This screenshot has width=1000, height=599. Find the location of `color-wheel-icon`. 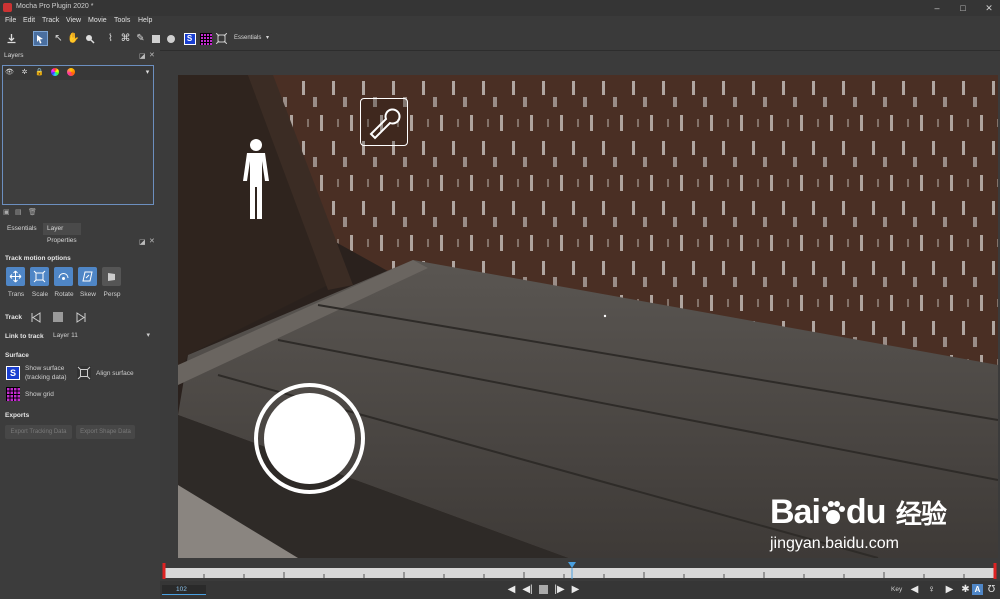

color-wheel-icon is located at coordinates (55, 72).